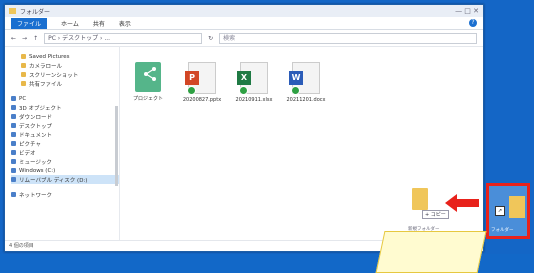  What do you see at coordinates (431, 252) in the screenshot?
I see `callout-bubble` at bounding box center [431, 252].